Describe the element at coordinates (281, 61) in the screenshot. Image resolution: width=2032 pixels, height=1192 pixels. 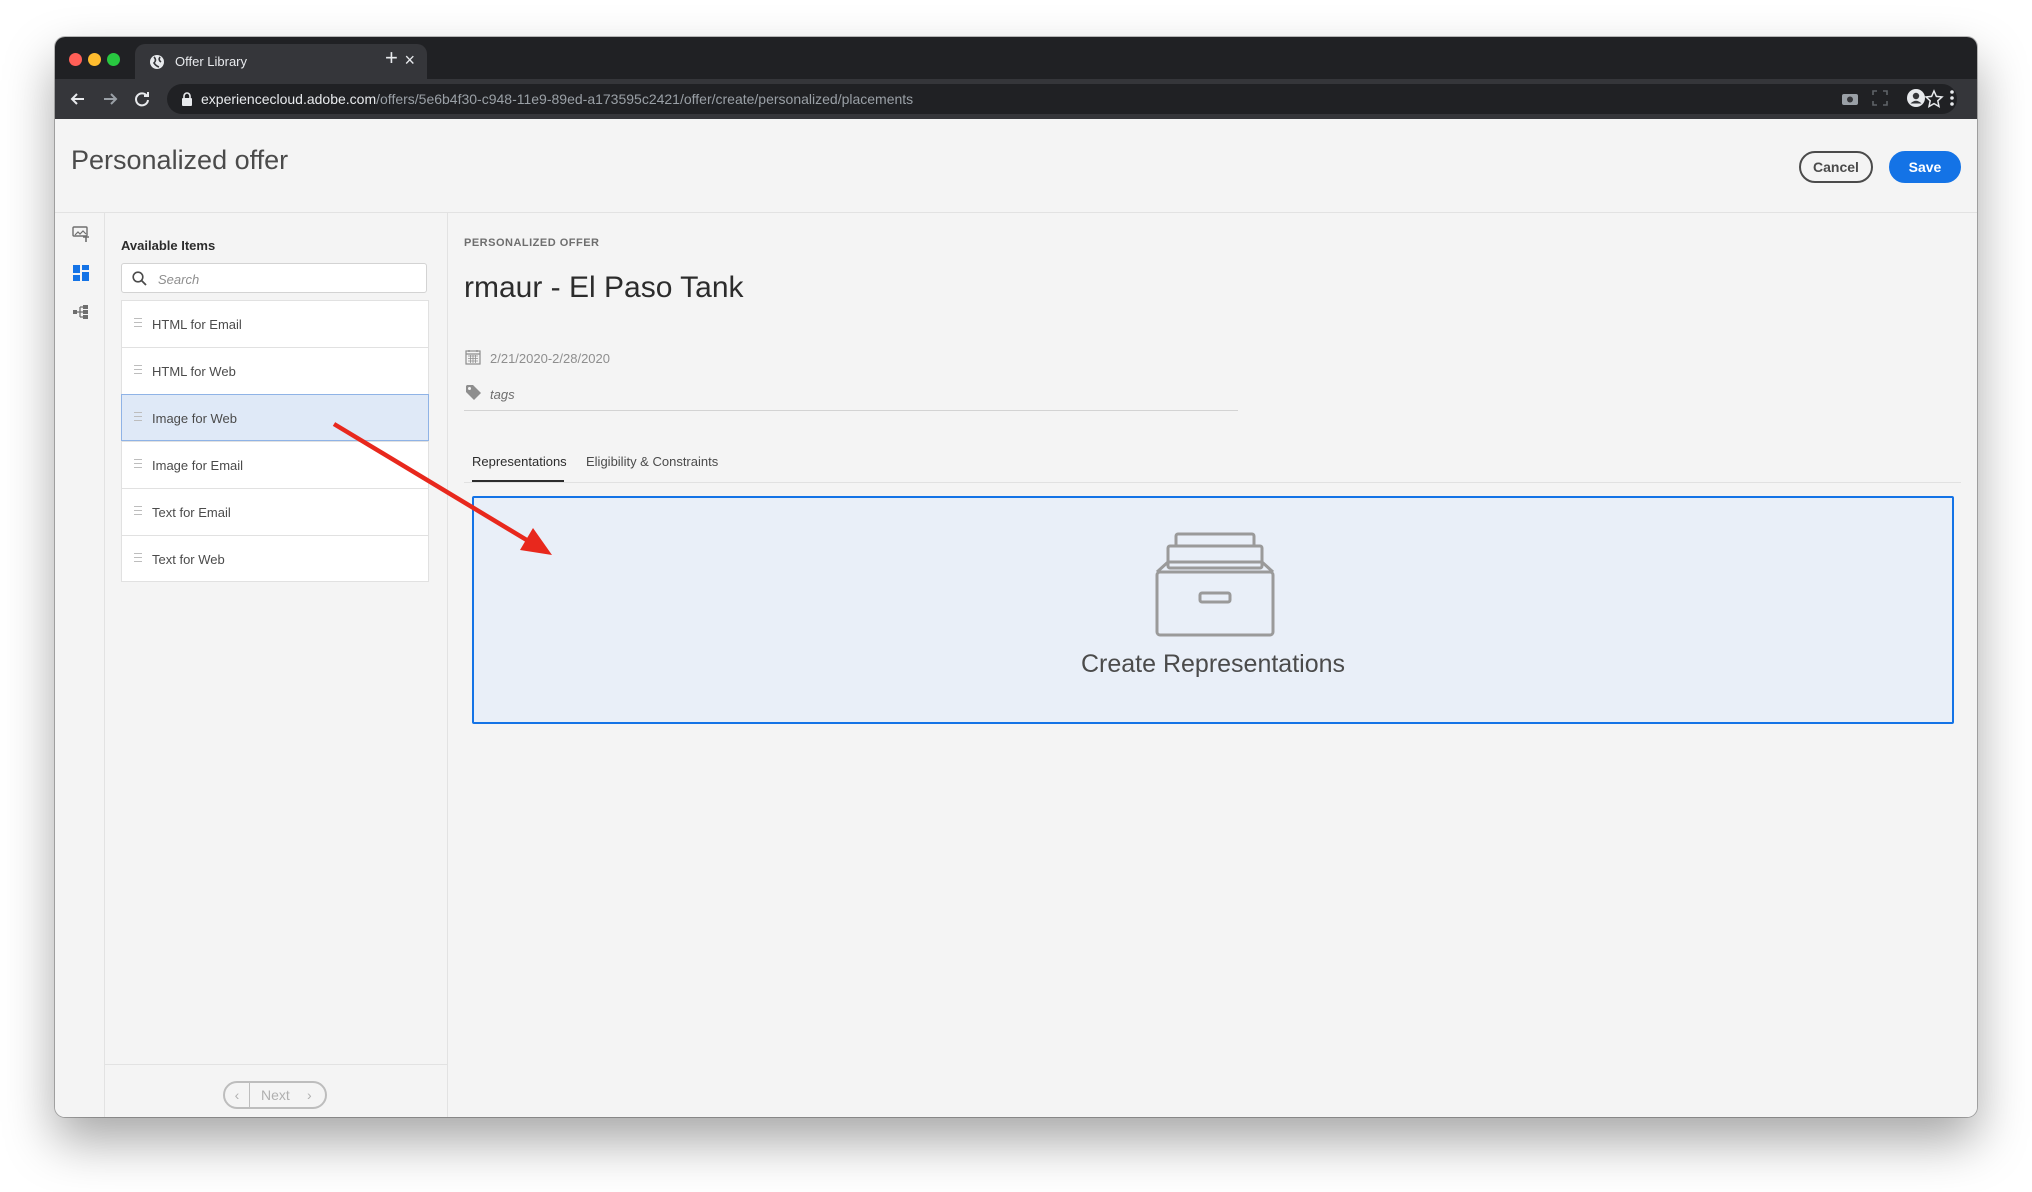
I see `browser-tab: Offer Library ×` at that location.